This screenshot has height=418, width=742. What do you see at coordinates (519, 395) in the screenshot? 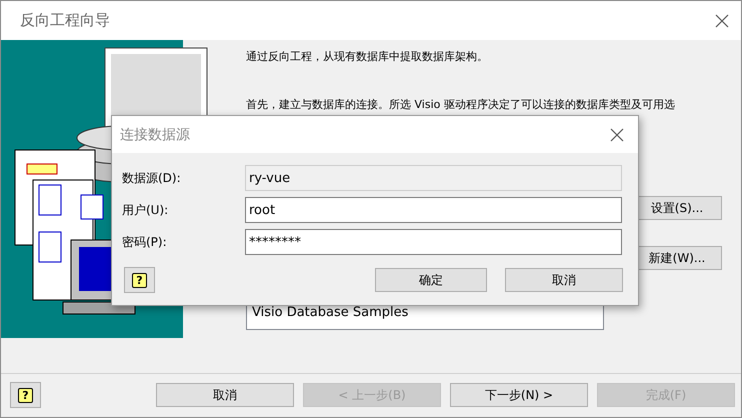
I see `wizard-button: 下一步(N) >` at bounding box center [519, 395].